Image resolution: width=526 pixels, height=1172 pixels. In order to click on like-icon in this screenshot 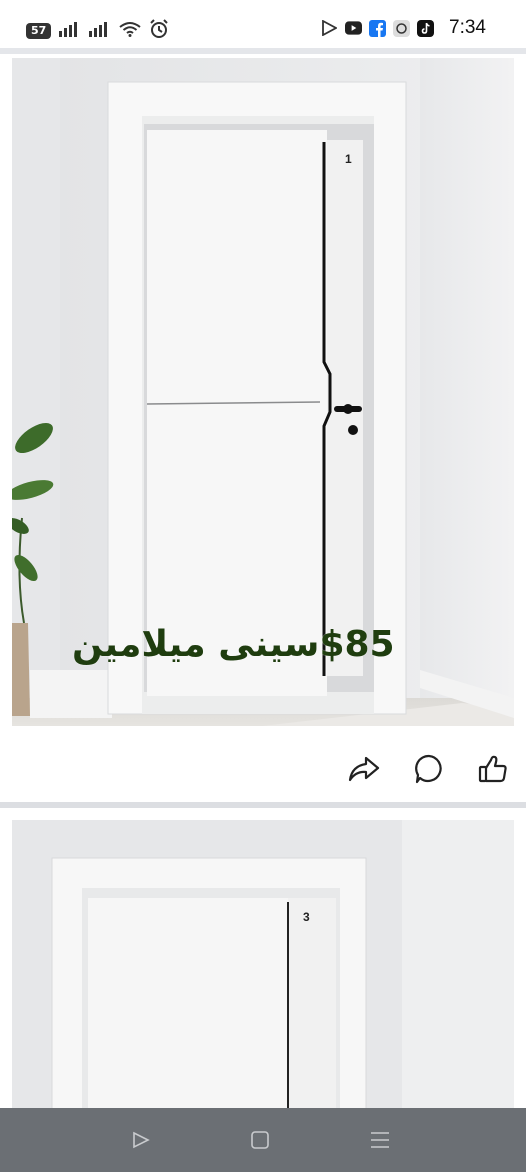, I will do `click(492, 769)`.